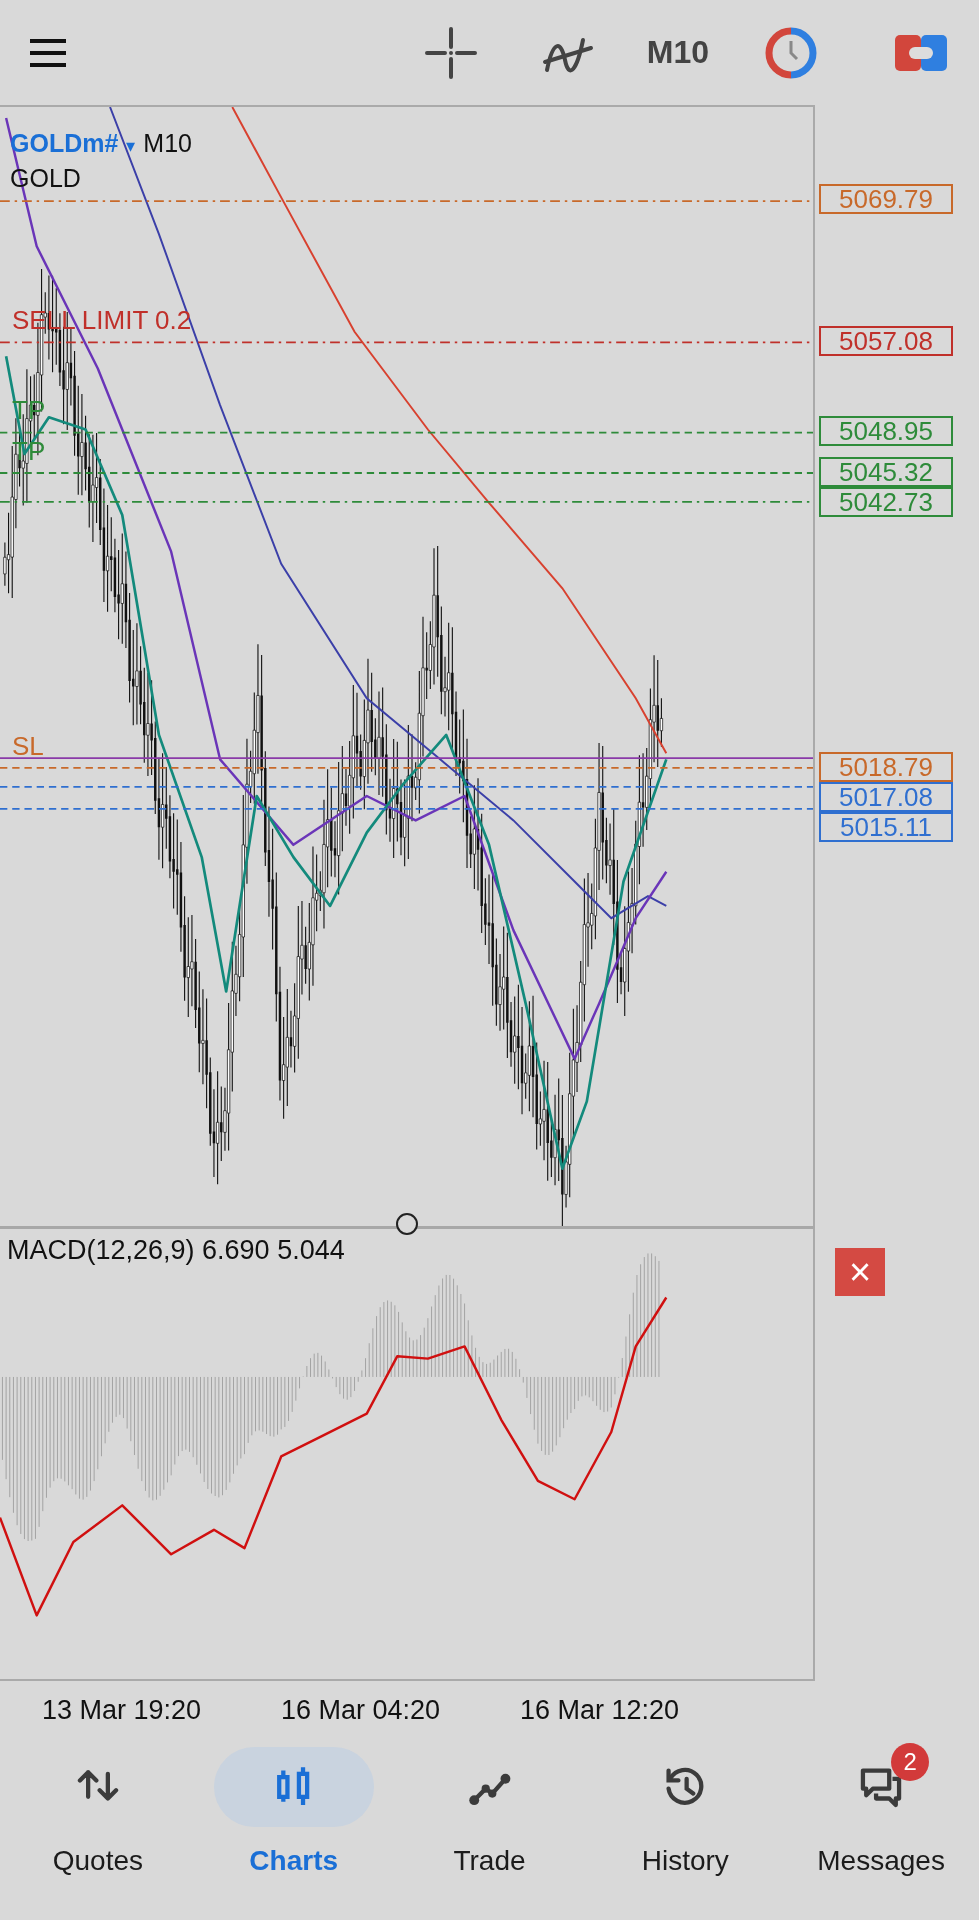  What do you see at coordinates (685, 1833) in the screenshot?
I see `nav-tab: History` at bounding box center [685, 1833].